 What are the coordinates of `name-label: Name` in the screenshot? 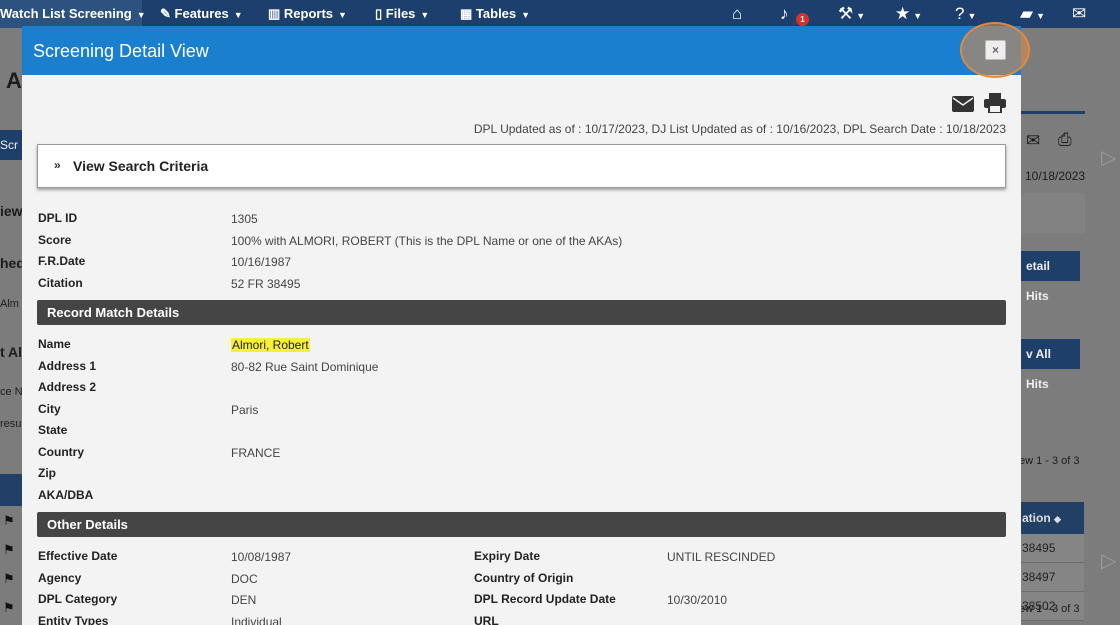 It's located at (54, 344).